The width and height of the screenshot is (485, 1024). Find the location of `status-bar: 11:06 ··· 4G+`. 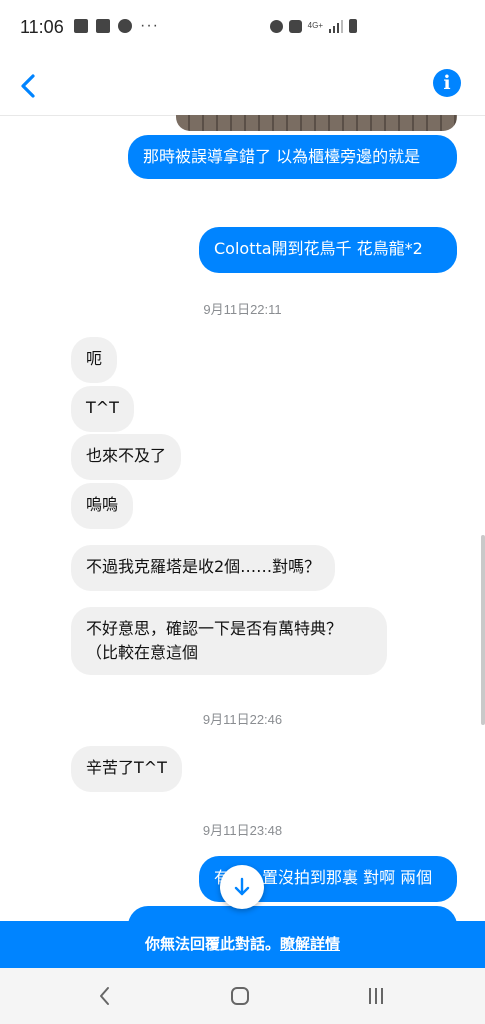

status-bar: 11:06 ··· 4G+ is located at coordinates (242, 30).